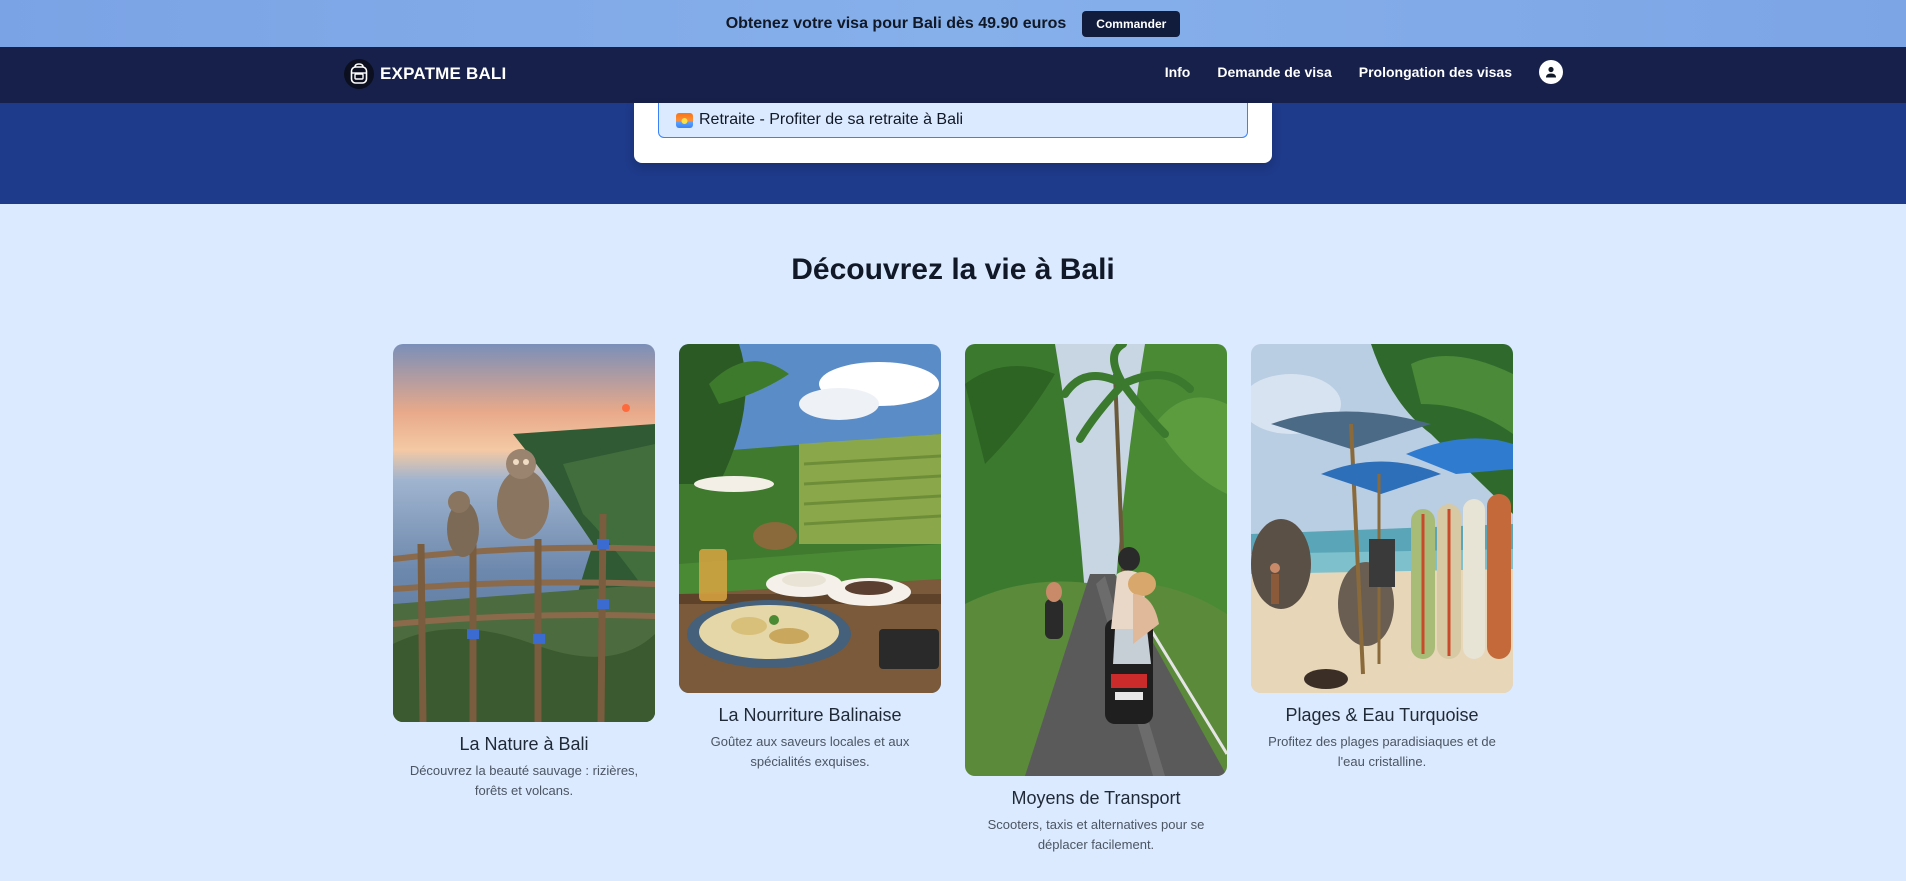 The image size is (1906, 881). What do you see at coordinates (1274, 72) in the screenshot?
I see `nav-link-visa-request: Demande de visa` at bounding box center [1274, 72].